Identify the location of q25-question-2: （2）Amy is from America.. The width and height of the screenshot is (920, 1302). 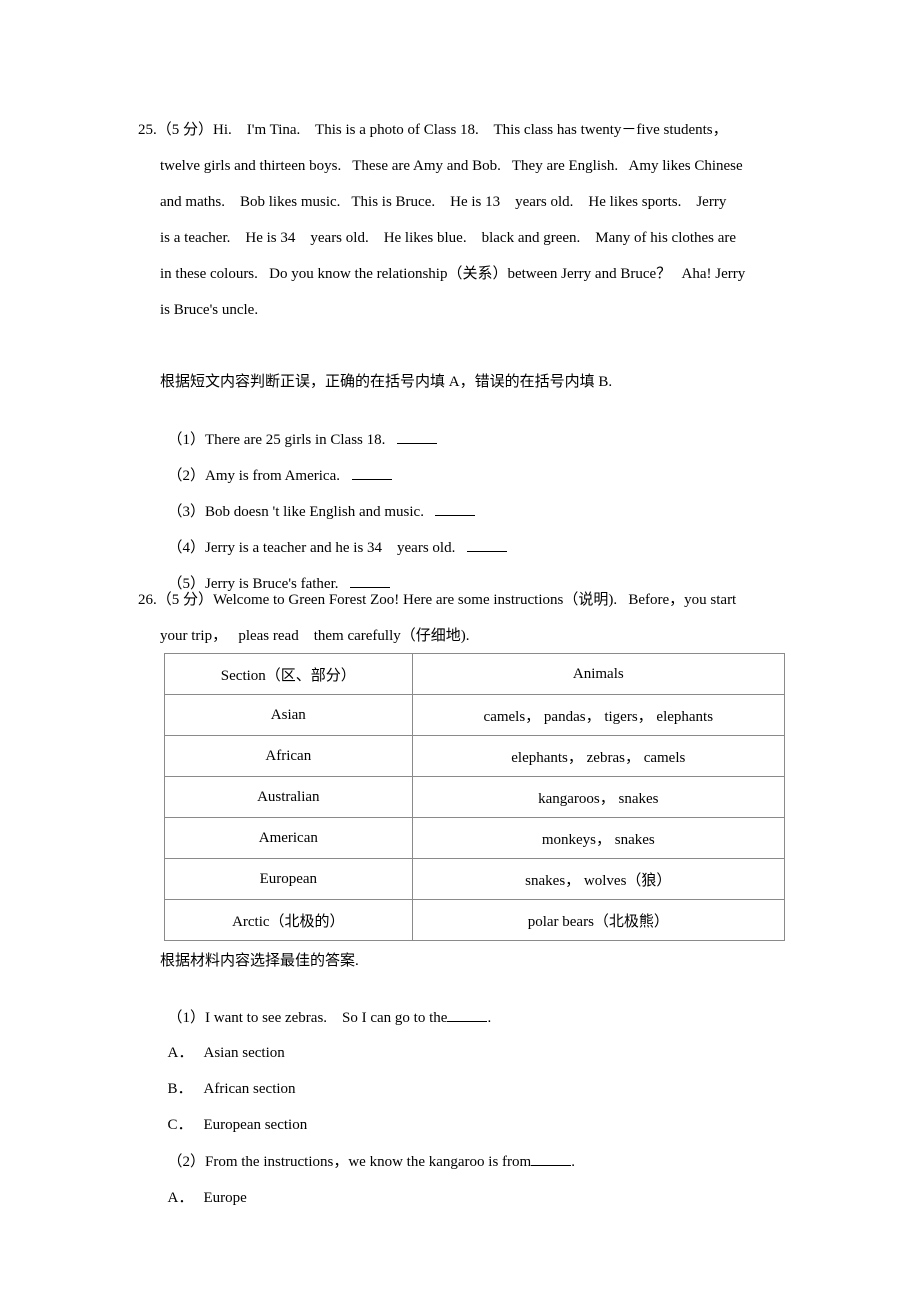
(276, 465).